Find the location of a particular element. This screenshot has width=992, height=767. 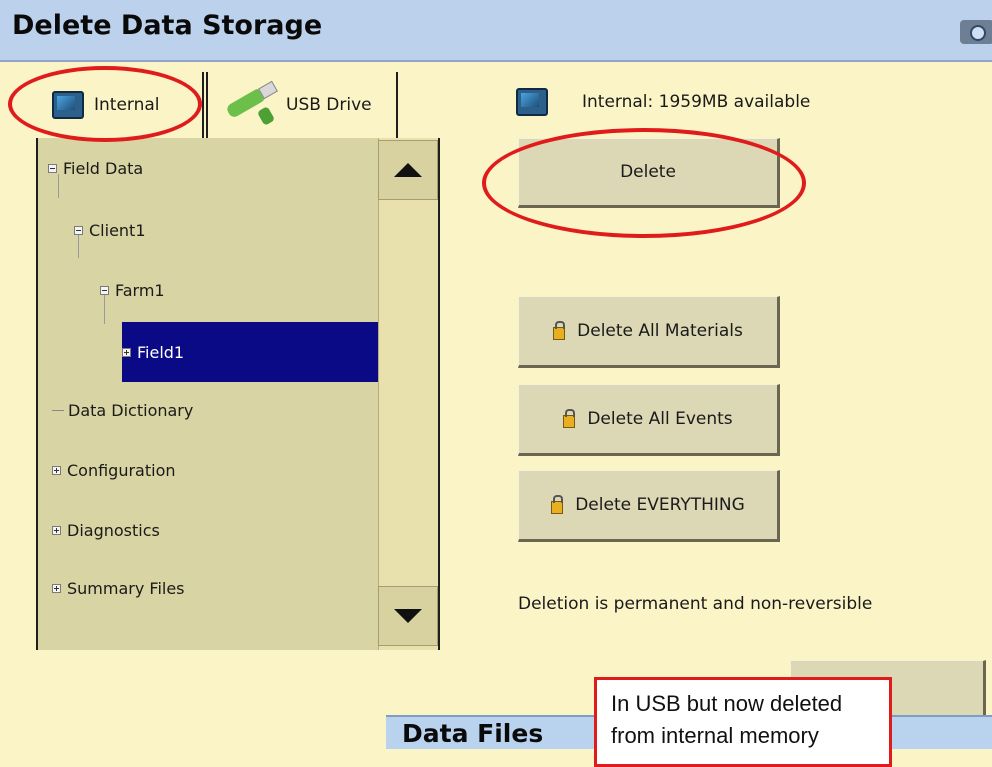

scroll-down-button is located at coordinates (408, 616).